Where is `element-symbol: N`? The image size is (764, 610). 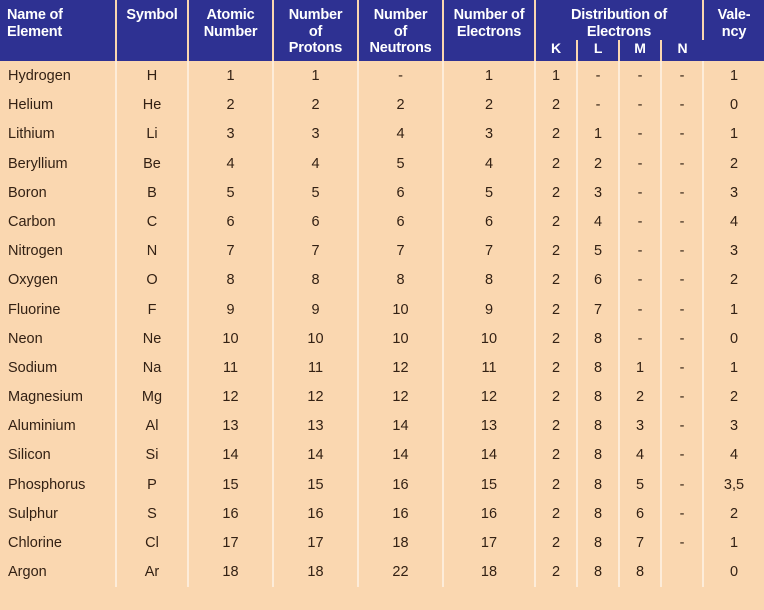 element-symbol: N is located at coordinates (152, 251).